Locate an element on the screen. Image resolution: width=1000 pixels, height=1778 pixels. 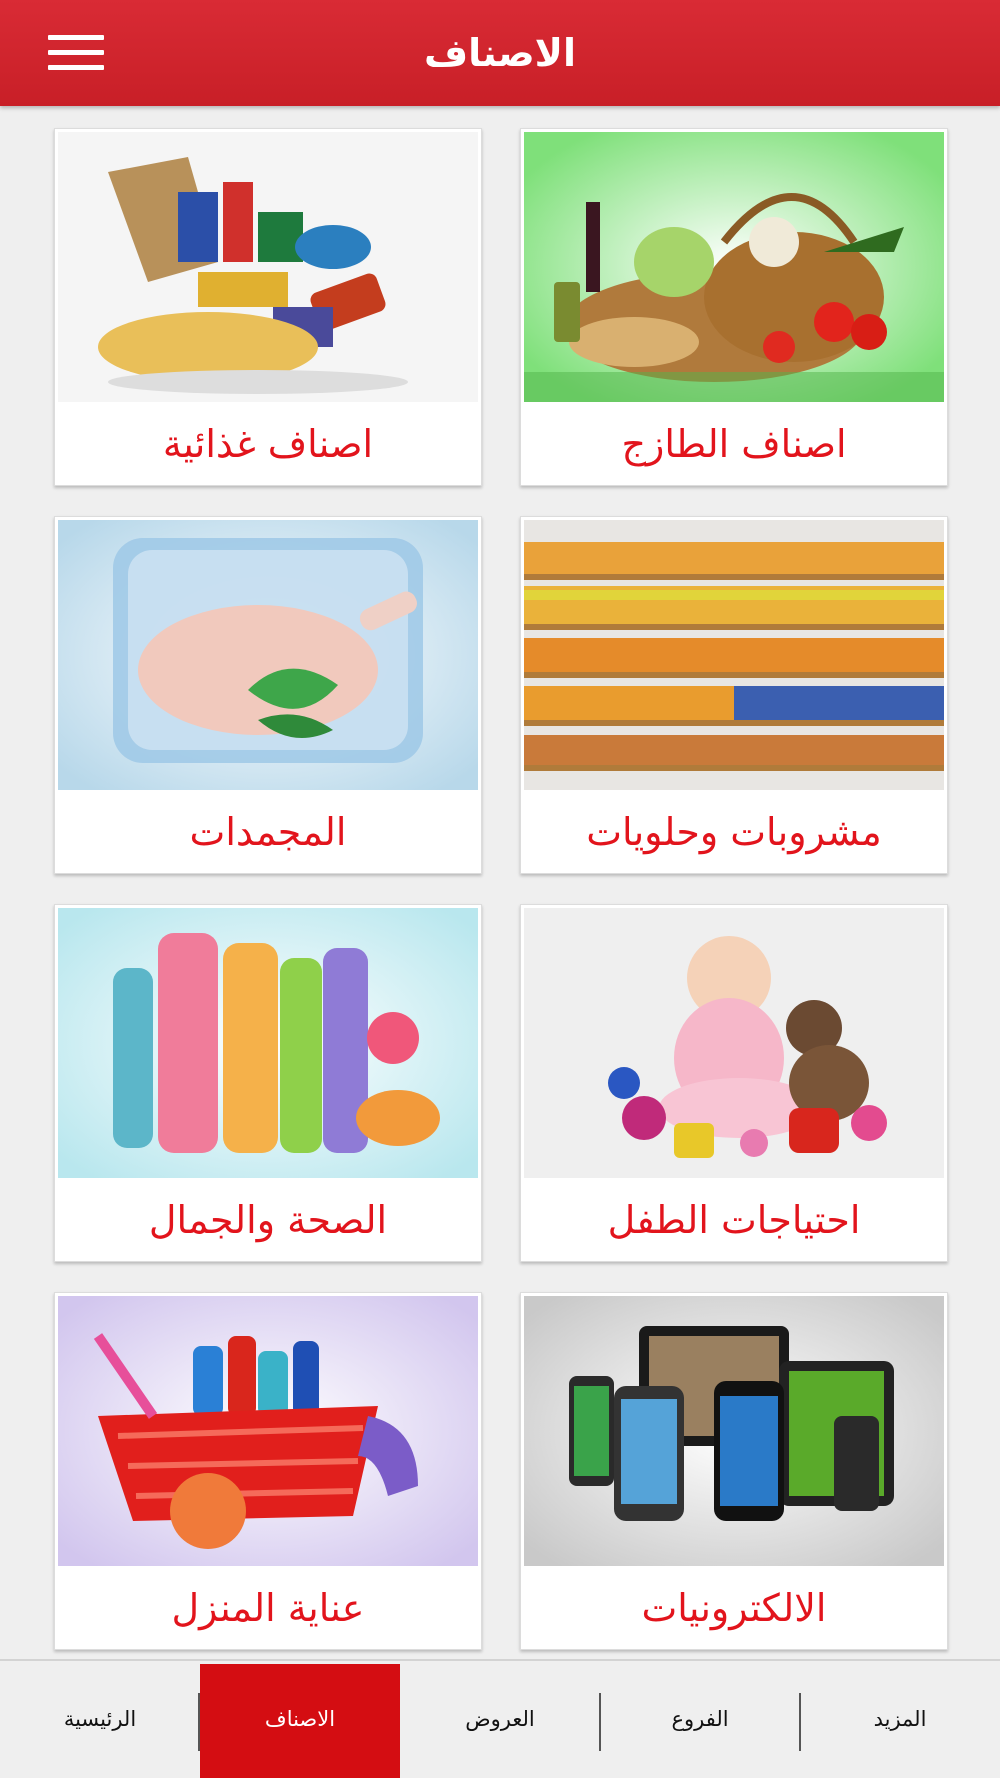
nav-tab-branches: الفروع is located at coordinates (700, 1719).